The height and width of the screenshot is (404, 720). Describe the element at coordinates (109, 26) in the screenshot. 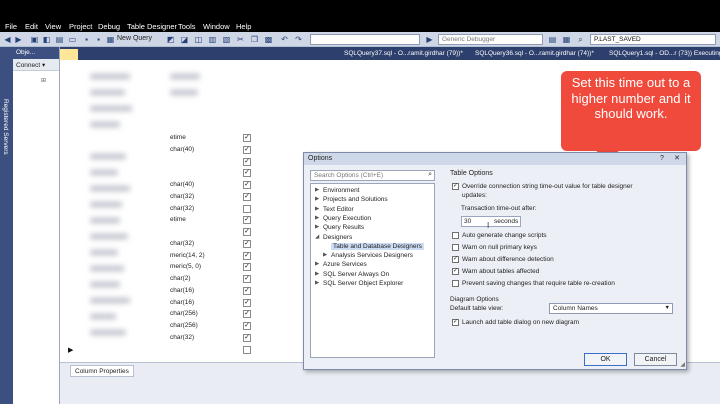

I see `menu-debug: Debug` at that location.